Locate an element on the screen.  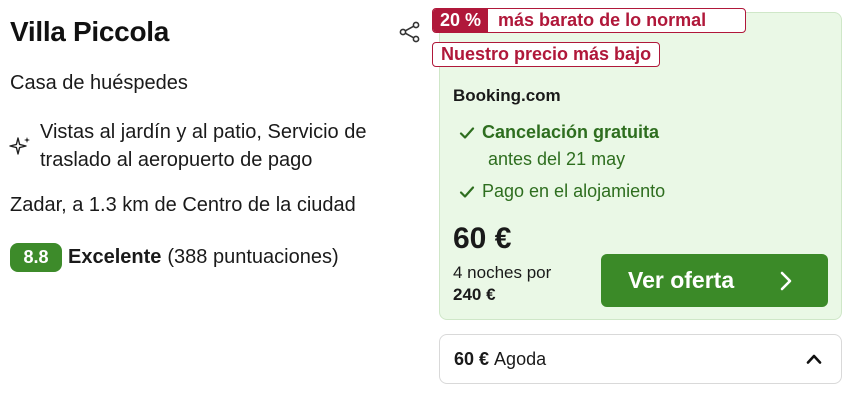
lowest-price-badge: Nuestro precio más bajo is located at coordinates (546, 54).